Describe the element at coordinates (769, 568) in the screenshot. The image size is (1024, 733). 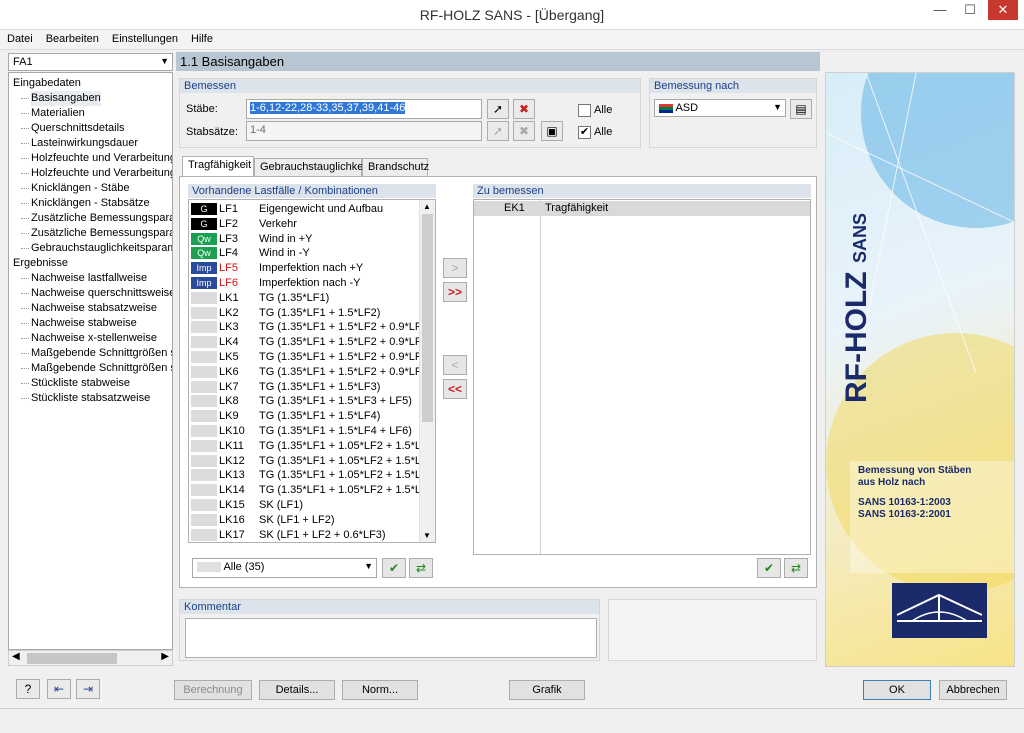
I see `select-all-right-button: ✔` at that location.